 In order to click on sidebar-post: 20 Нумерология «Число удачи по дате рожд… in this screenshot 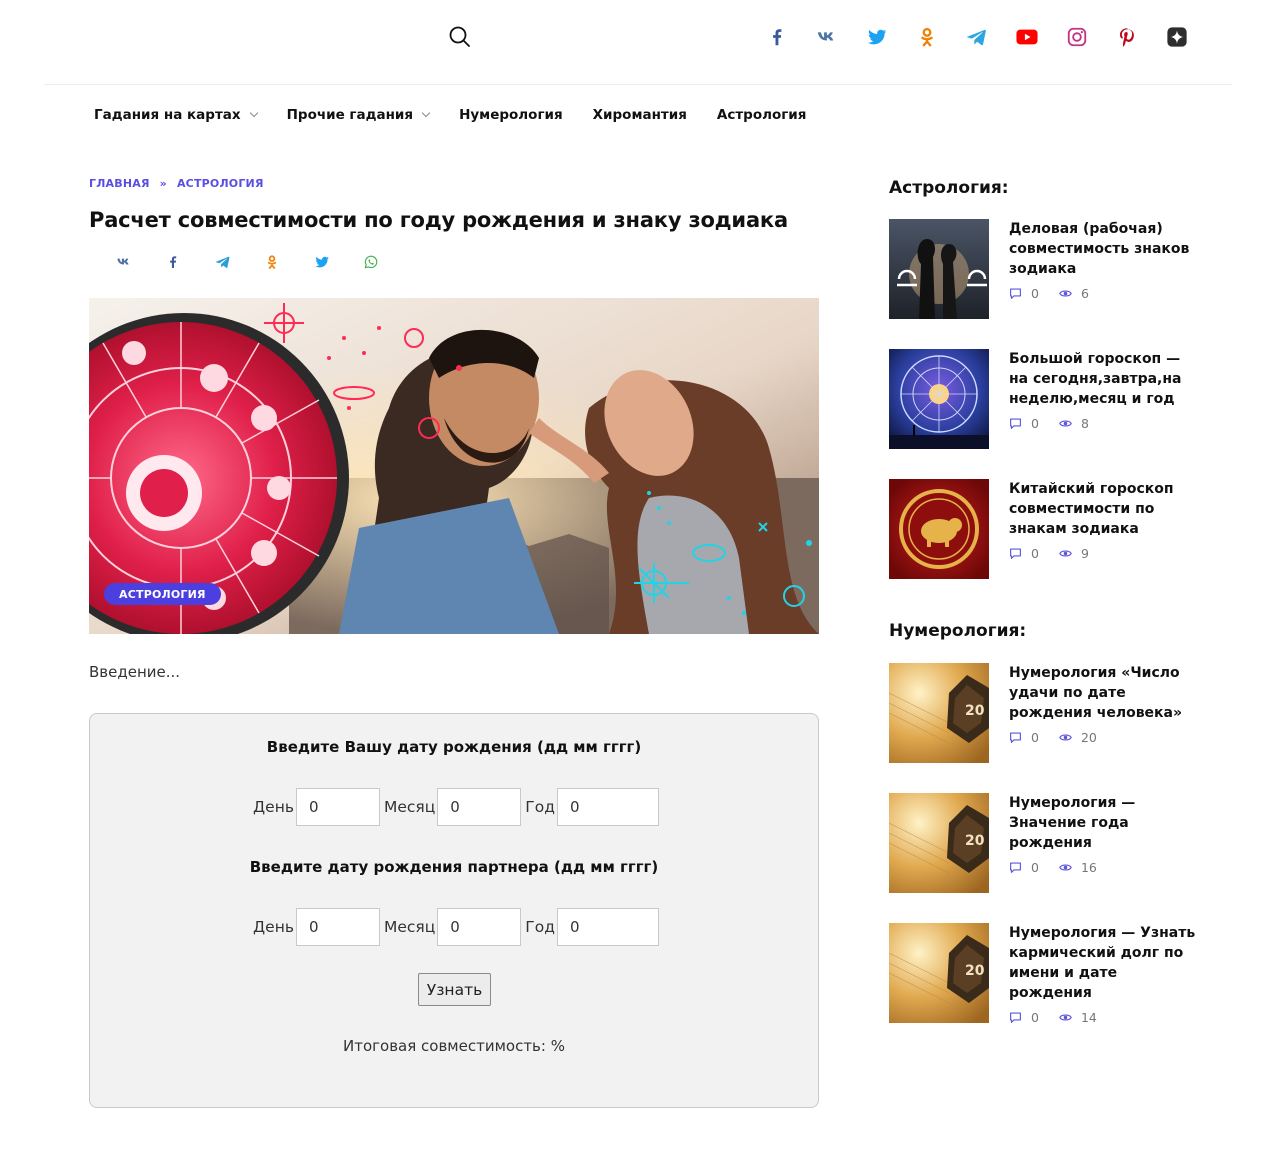, I will do `click(1044, 713)`.